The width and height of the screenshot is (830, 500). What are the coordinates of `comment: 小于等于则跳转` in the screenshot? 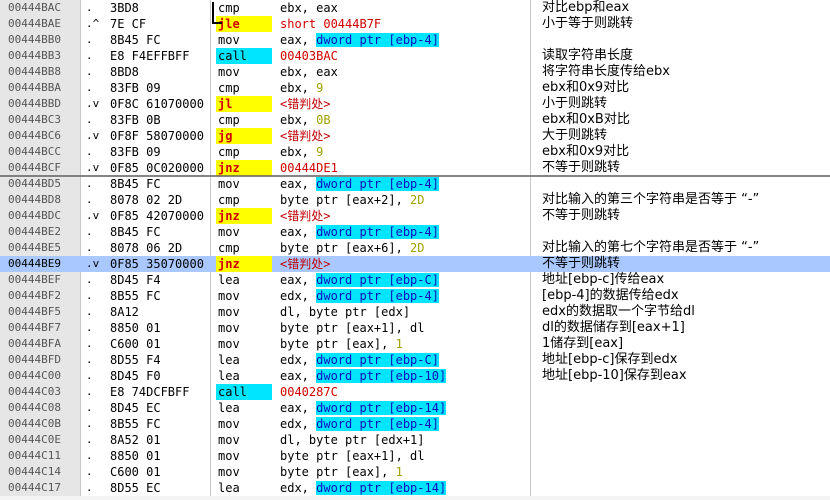 It's located at (686, 24).